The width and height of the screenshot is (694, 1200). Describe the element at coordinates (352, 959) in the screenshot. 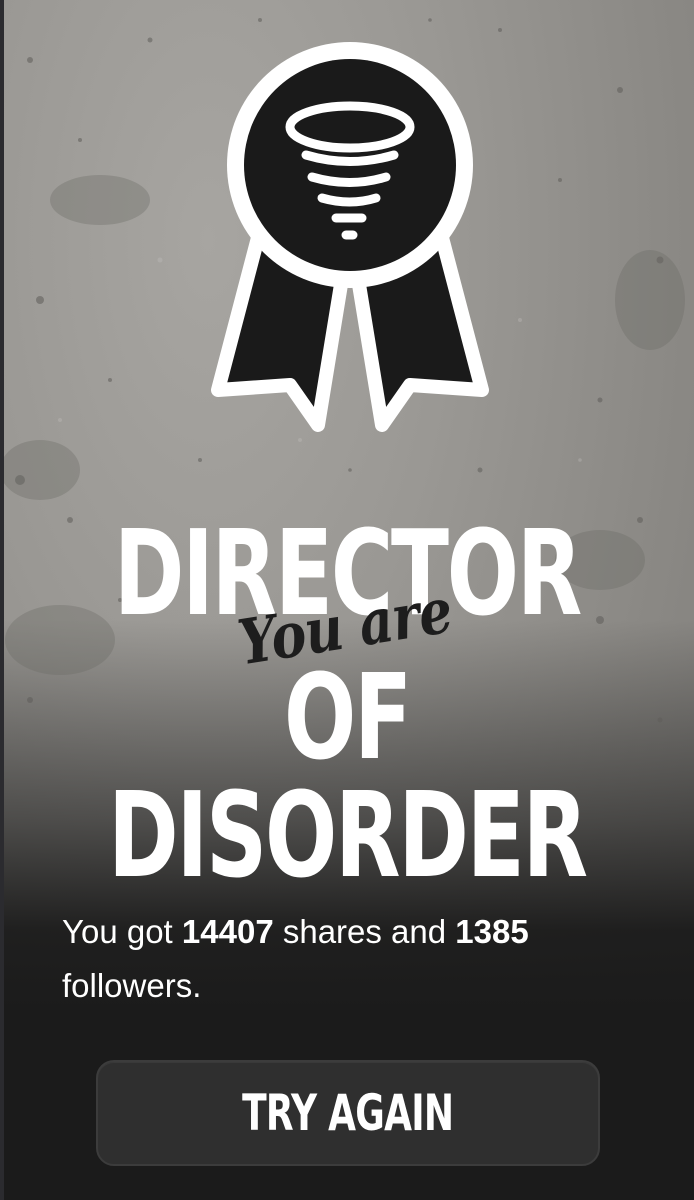

I see `result-summary: You got 14407 shares and 1385 followers.` at that location.